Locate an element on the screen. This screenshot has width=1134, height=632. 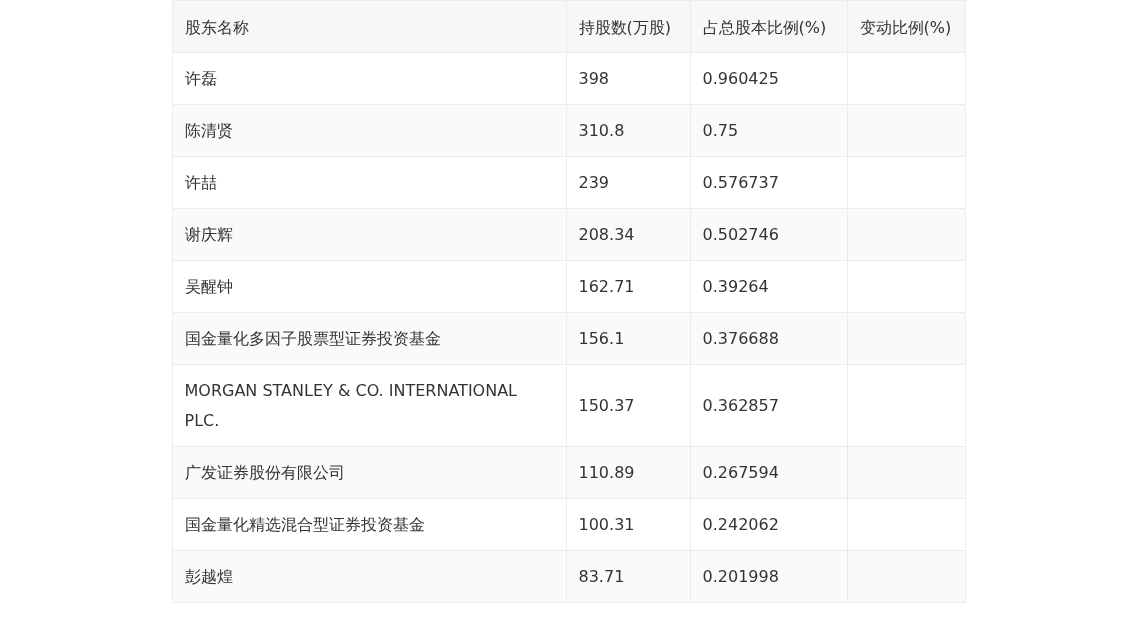
table-cell: 398 is located at coordinates (628, 78).